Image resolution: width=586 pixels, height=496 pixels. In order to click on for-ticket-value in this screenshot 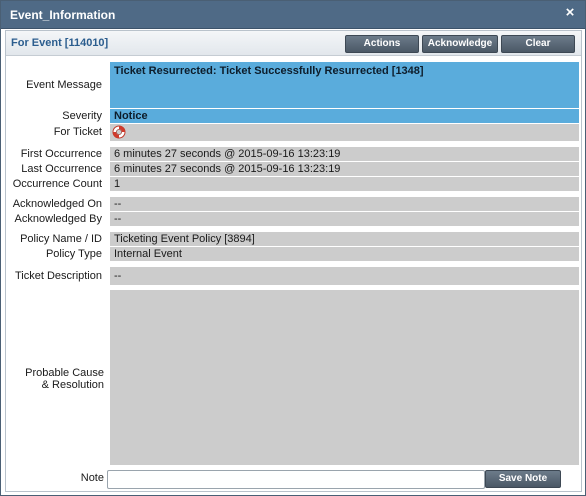, I will do `click(344, 132)`.